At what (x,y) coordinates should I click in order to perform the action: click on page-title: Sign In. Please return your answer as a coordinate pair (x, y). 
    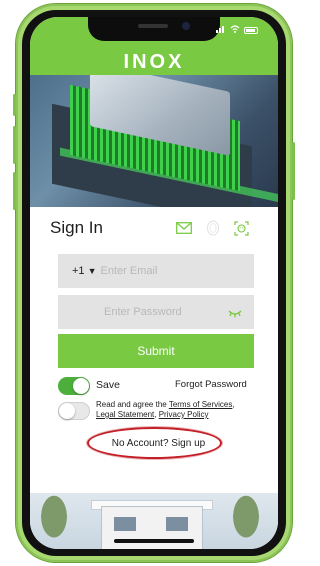
    Looking at the image, I should click on (76, 227).